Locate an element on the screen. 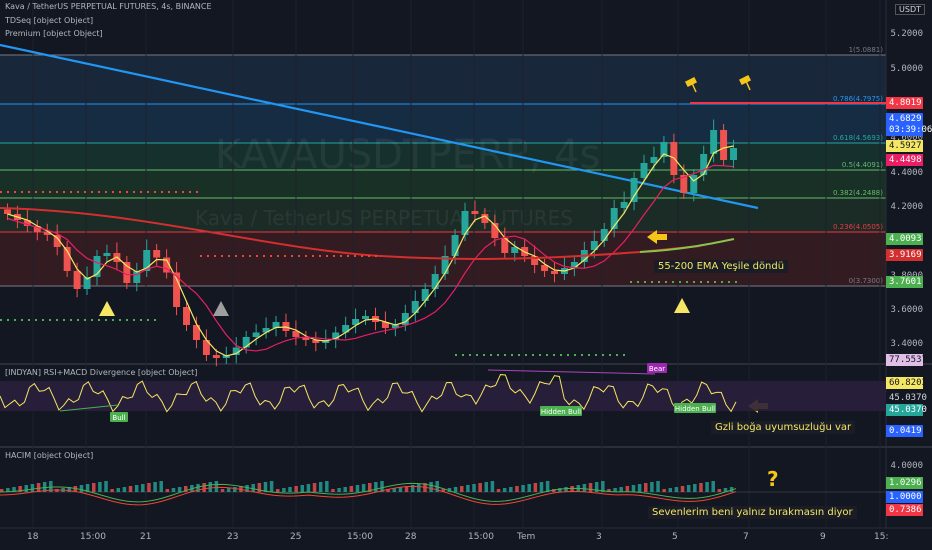 This screenshot has height=550, width=932. bull-badge-label: Bull is located at coordinates (118, 418).